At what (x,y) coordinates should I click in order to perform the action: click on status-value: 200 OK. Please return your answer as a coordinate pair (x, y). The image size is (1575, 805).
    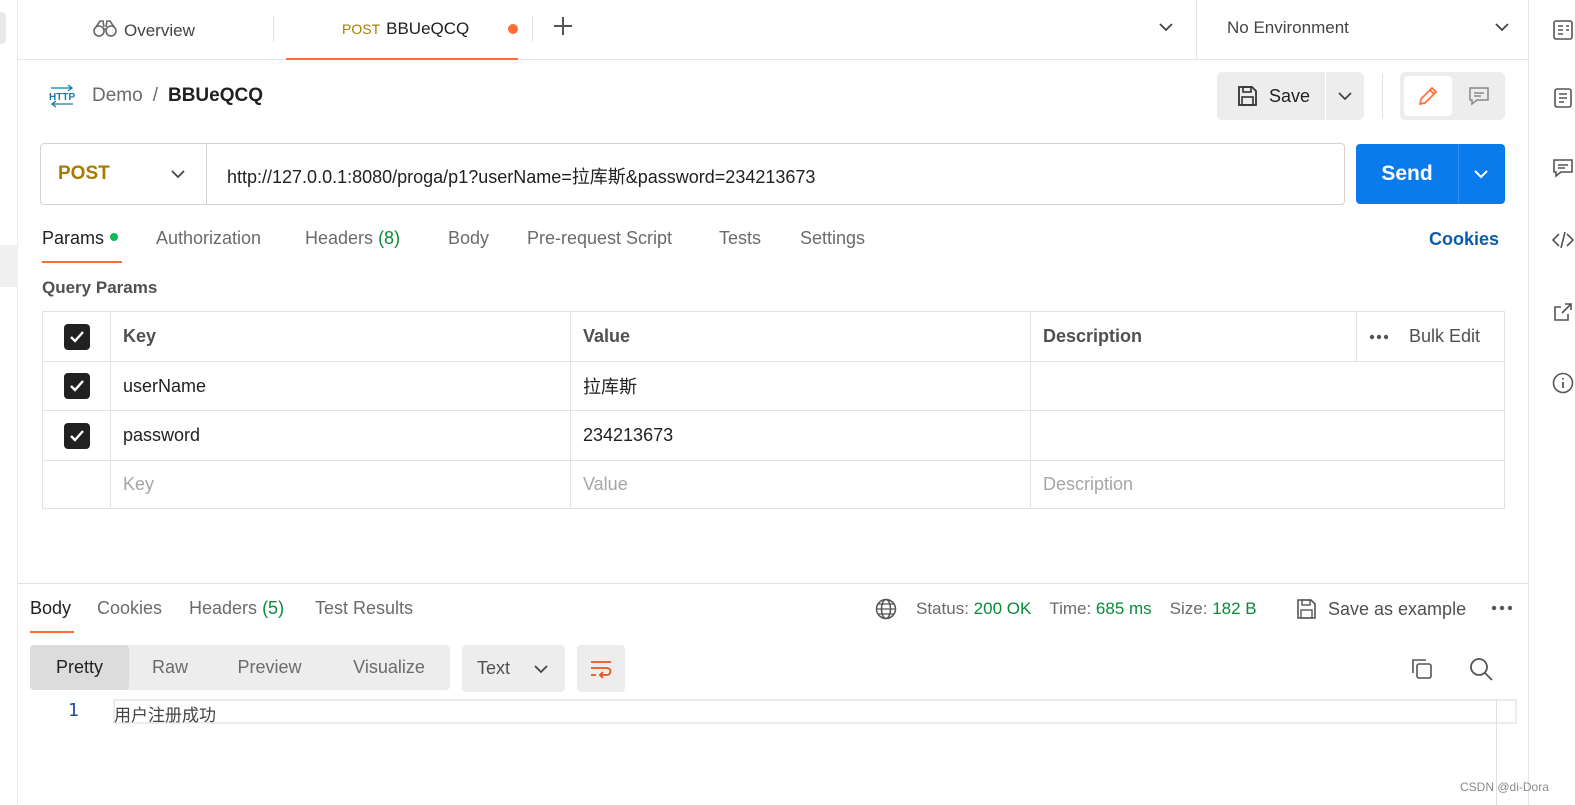
    Looking at the image, I should click on (1003, 609).